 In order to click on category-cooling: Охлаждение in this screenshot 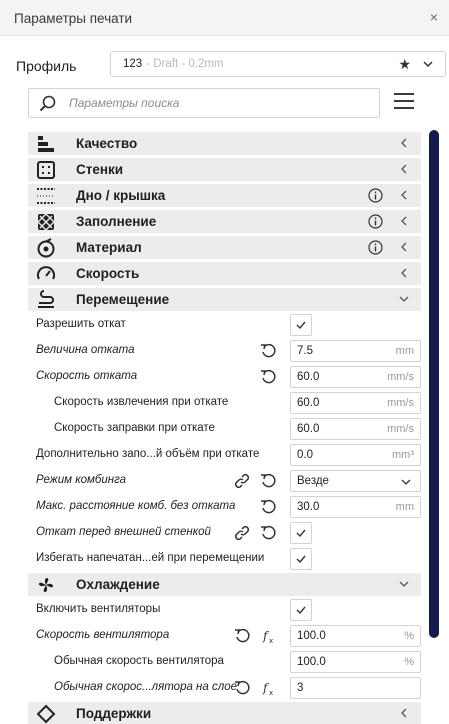, I will do `click(224, 584)`.